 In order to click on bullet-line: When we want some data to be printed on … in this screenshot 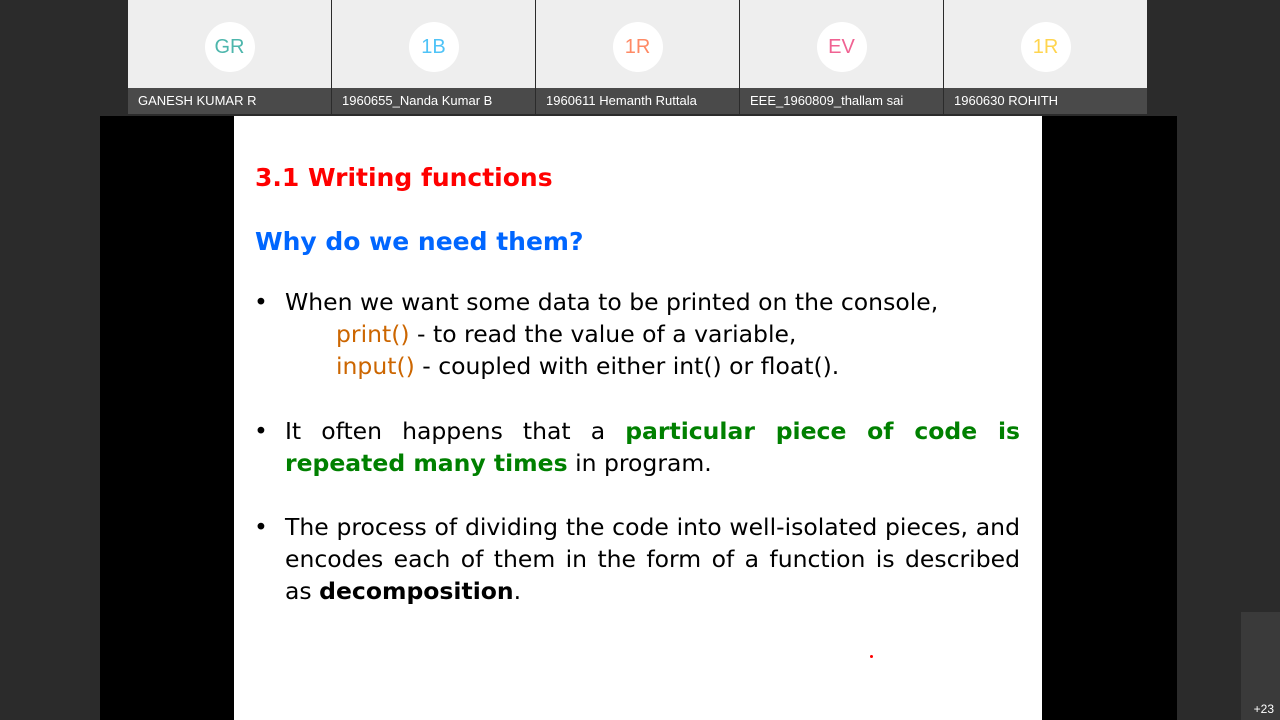, I will do `click(612, 302)`.